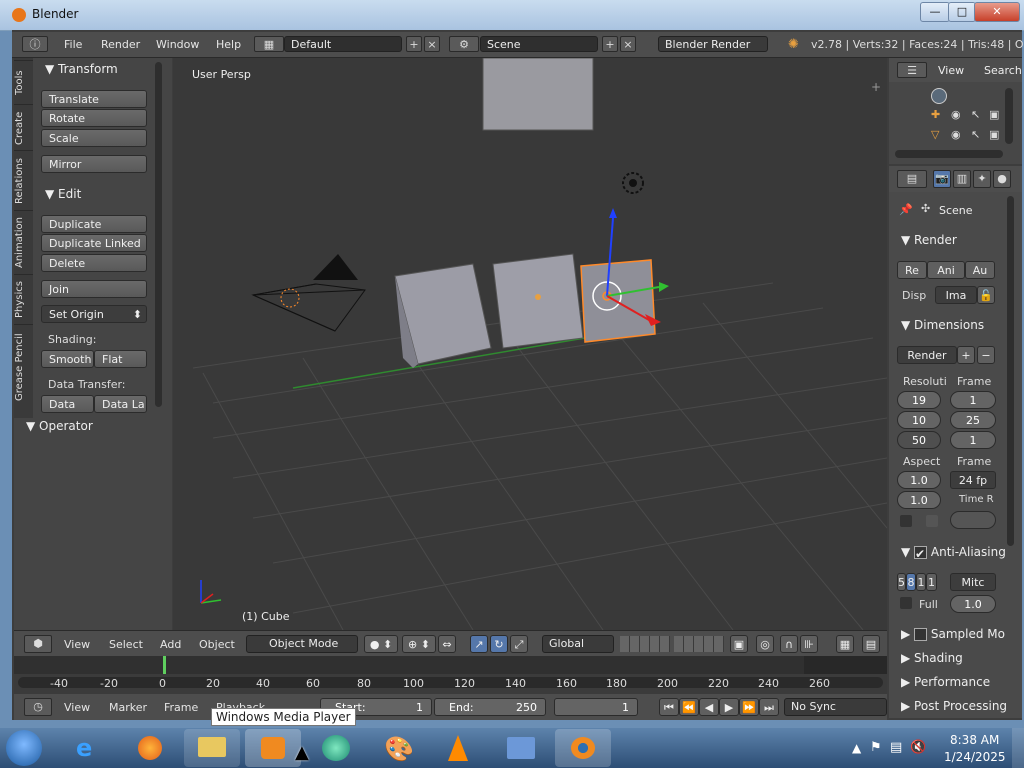 The image size is (1024, 768). What do you see at coordinates (949, 154) in the screenshot?
I see `outliner-hscroll` at bounding box center [949, 154].